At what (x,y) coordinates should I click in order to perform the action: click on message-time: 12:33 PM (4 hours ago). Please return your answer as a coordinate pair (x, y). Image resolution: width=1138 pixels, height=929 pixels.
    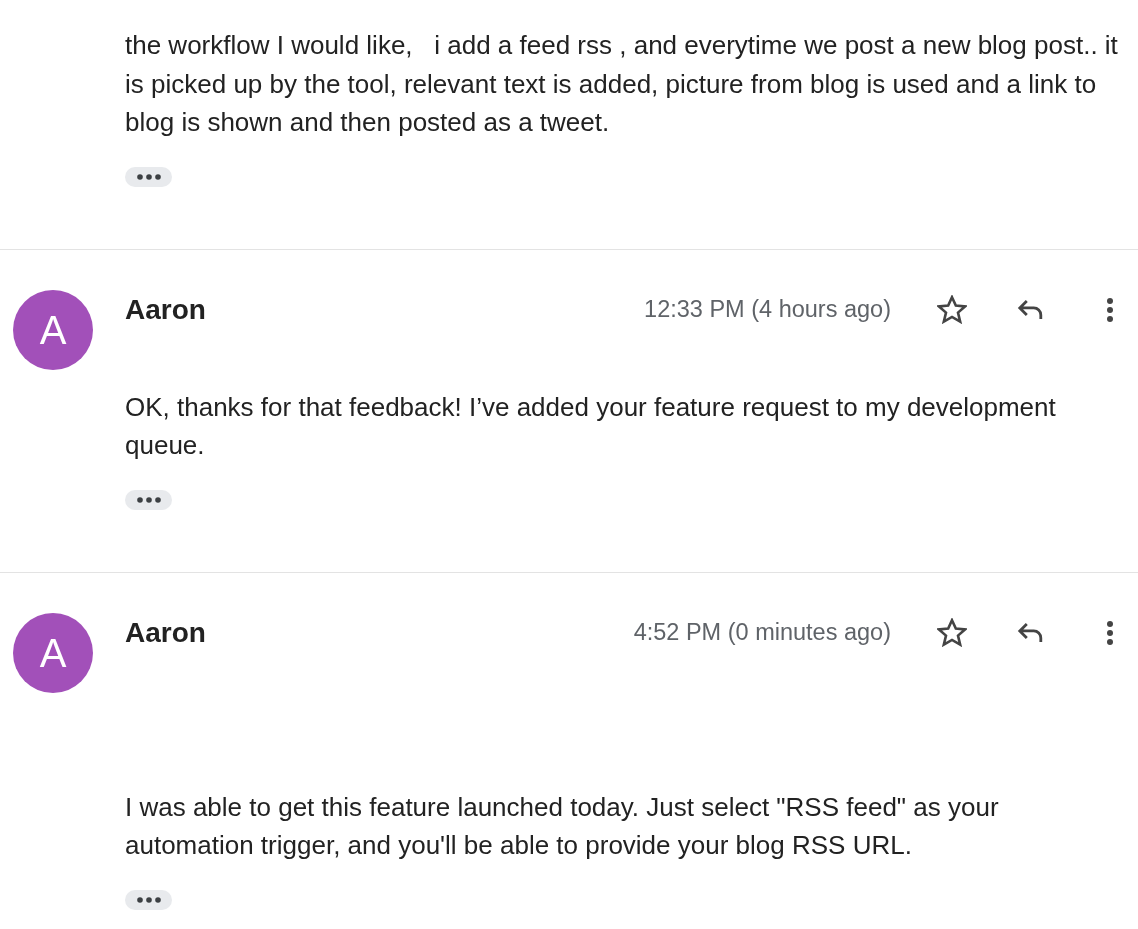
    Looking at the image, I should click on (767, 309).